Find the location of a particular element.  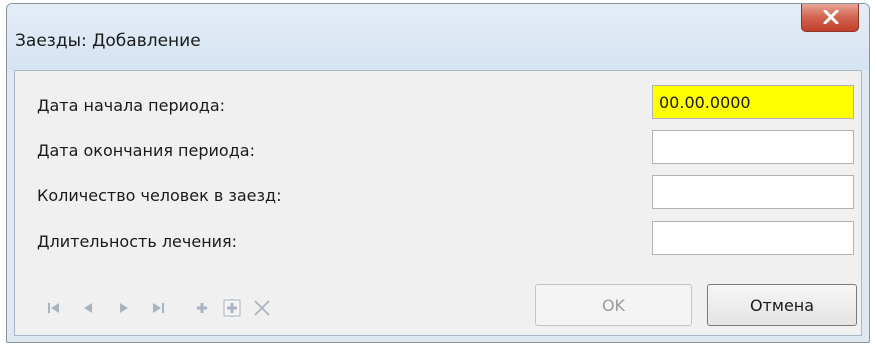

last-record-button is located at coordinates (158, 308).